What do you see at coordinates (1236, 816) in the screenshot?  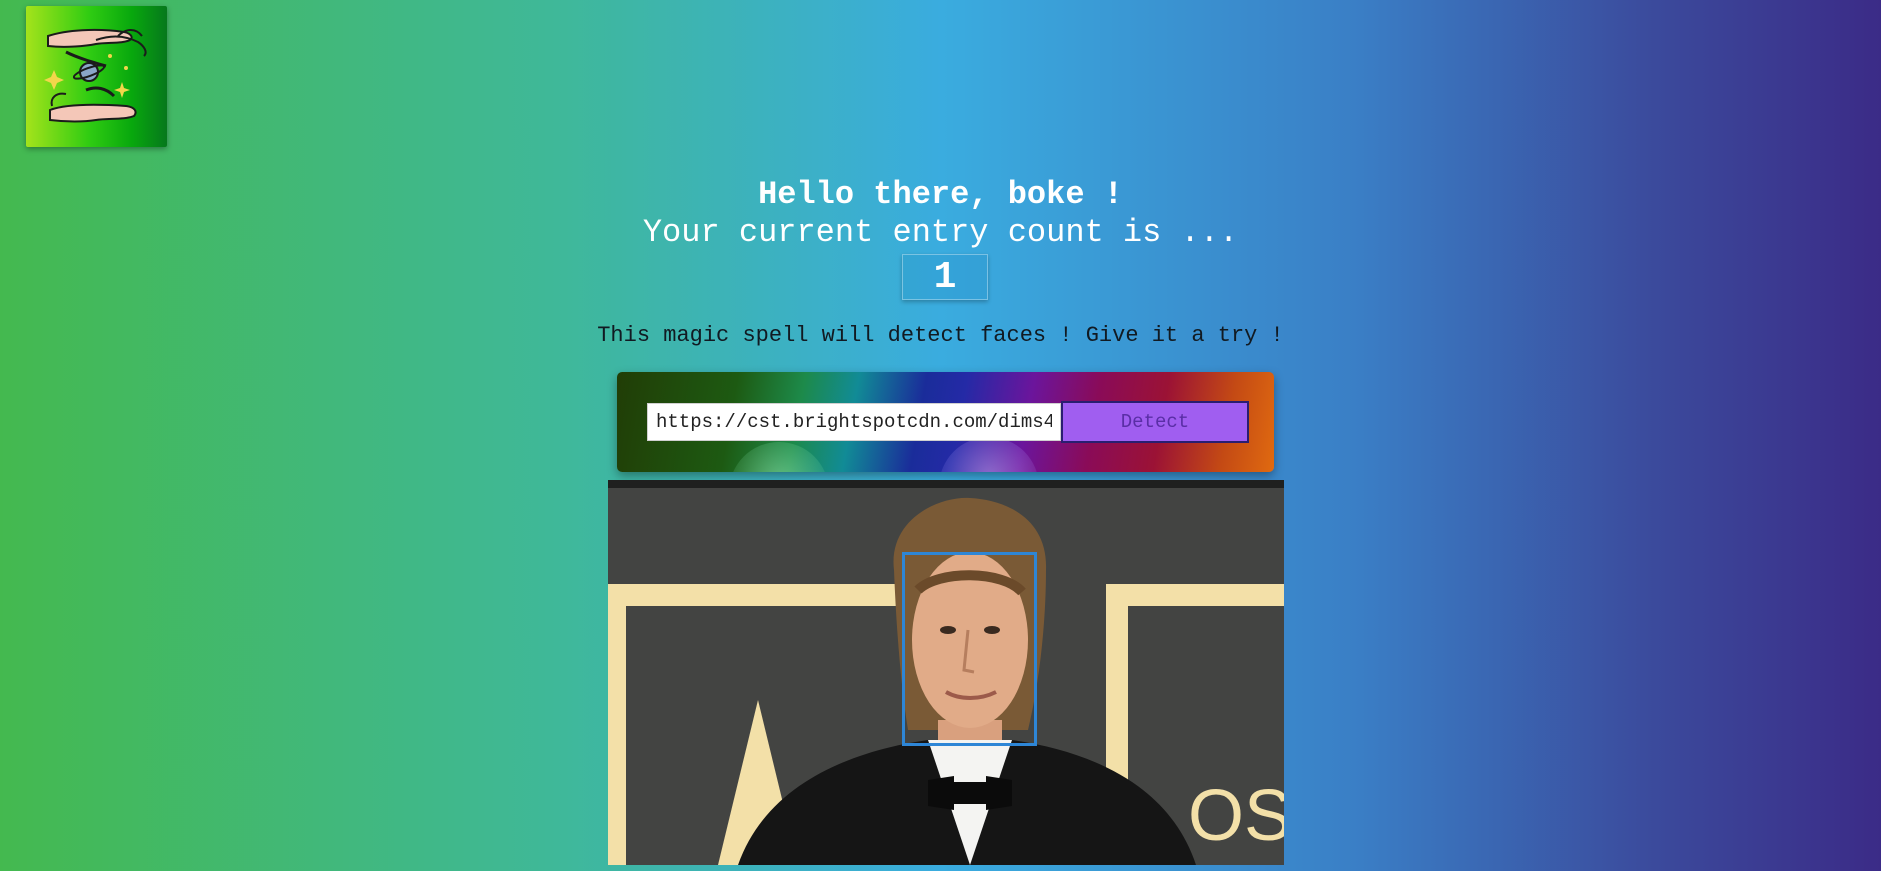 I see `backdrop-sign-text: OS` at bounding box center [1236, 816].